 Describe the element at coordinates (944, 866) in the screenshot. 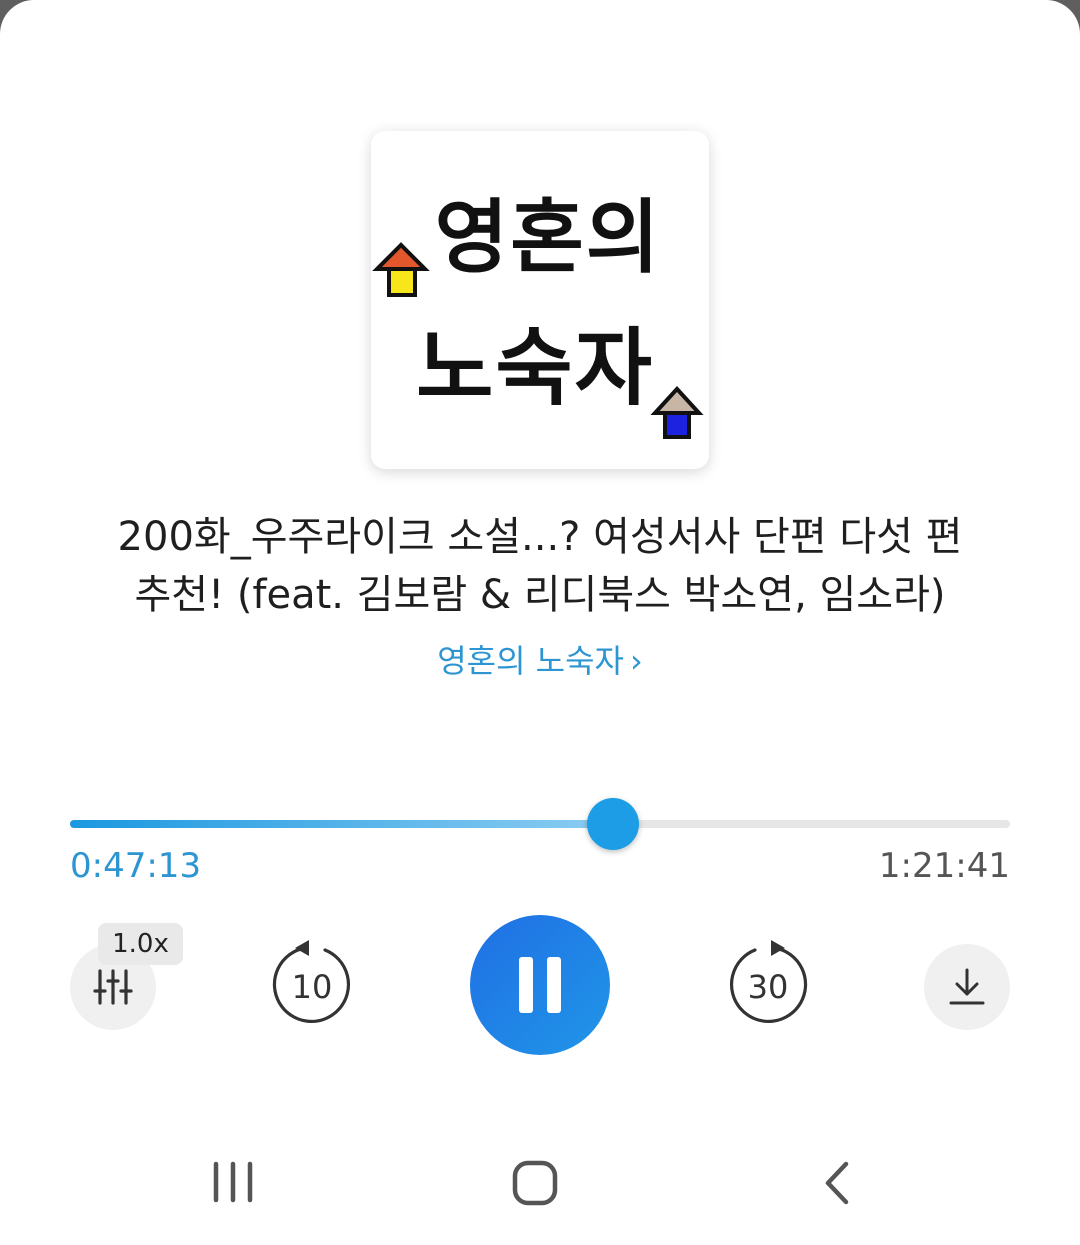

I see `total-time: 1:21:41` at that location.